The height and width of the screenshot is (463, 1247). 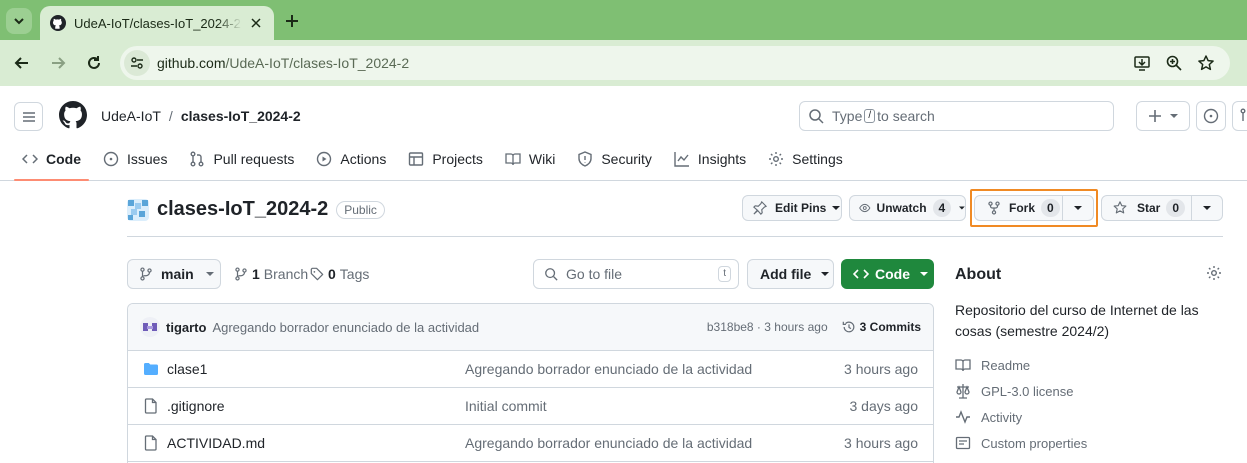 I want to click on fork-button-group: Fork 0, so click(x=1034, y=208).